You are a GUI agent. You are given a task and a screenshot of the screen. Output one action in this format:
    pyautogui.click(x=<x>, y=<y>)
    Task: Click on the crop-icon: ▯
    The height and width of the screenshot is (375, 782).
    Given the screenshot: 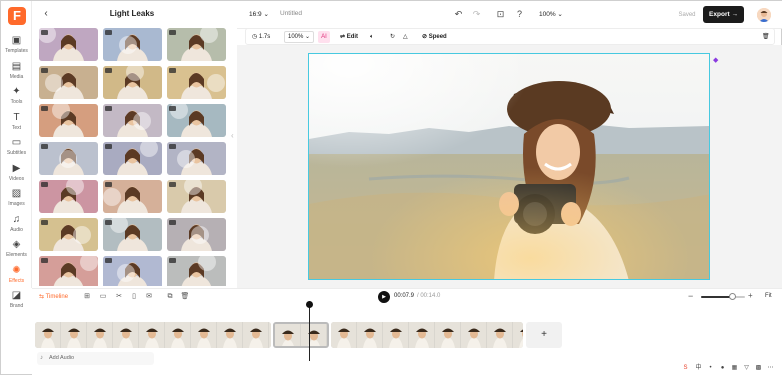 What is the action you would take?
    pyautogui.click(x=134, y=297)
    